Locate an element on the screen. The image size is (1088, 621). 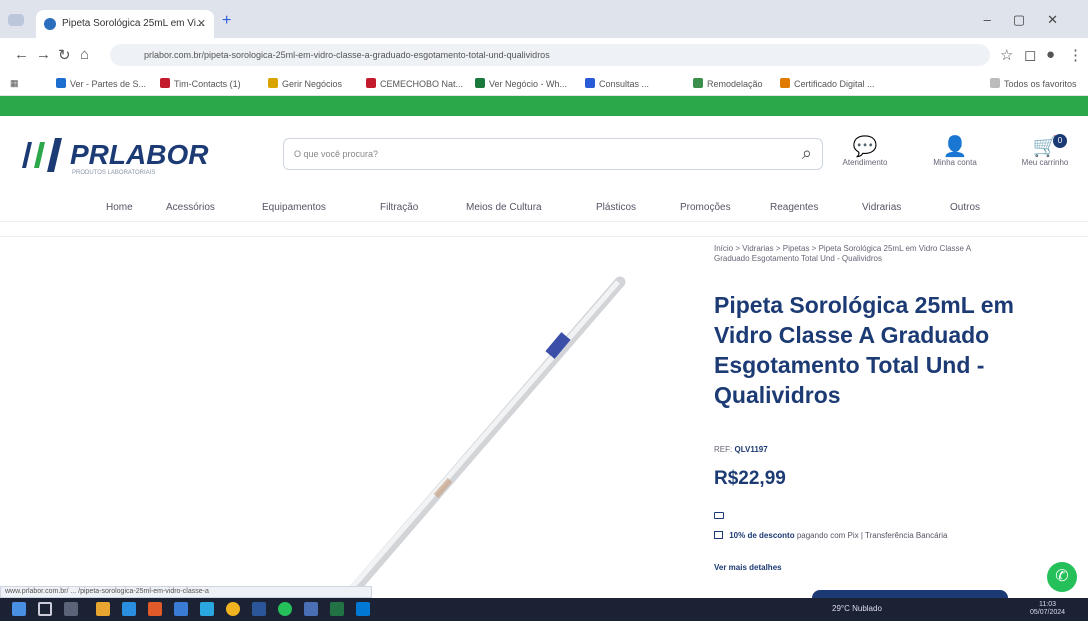
tab-close-icon: ✕ is located at coordinates (201, 23).